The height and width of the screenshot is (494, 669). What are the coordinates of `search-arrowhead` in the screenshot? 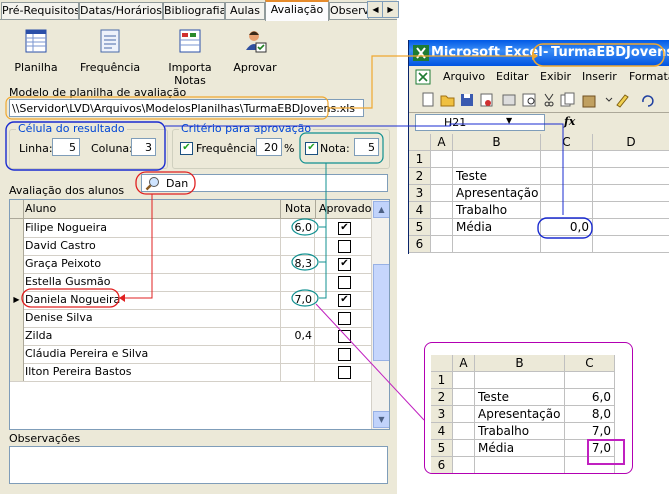 It's located at (122, 298).